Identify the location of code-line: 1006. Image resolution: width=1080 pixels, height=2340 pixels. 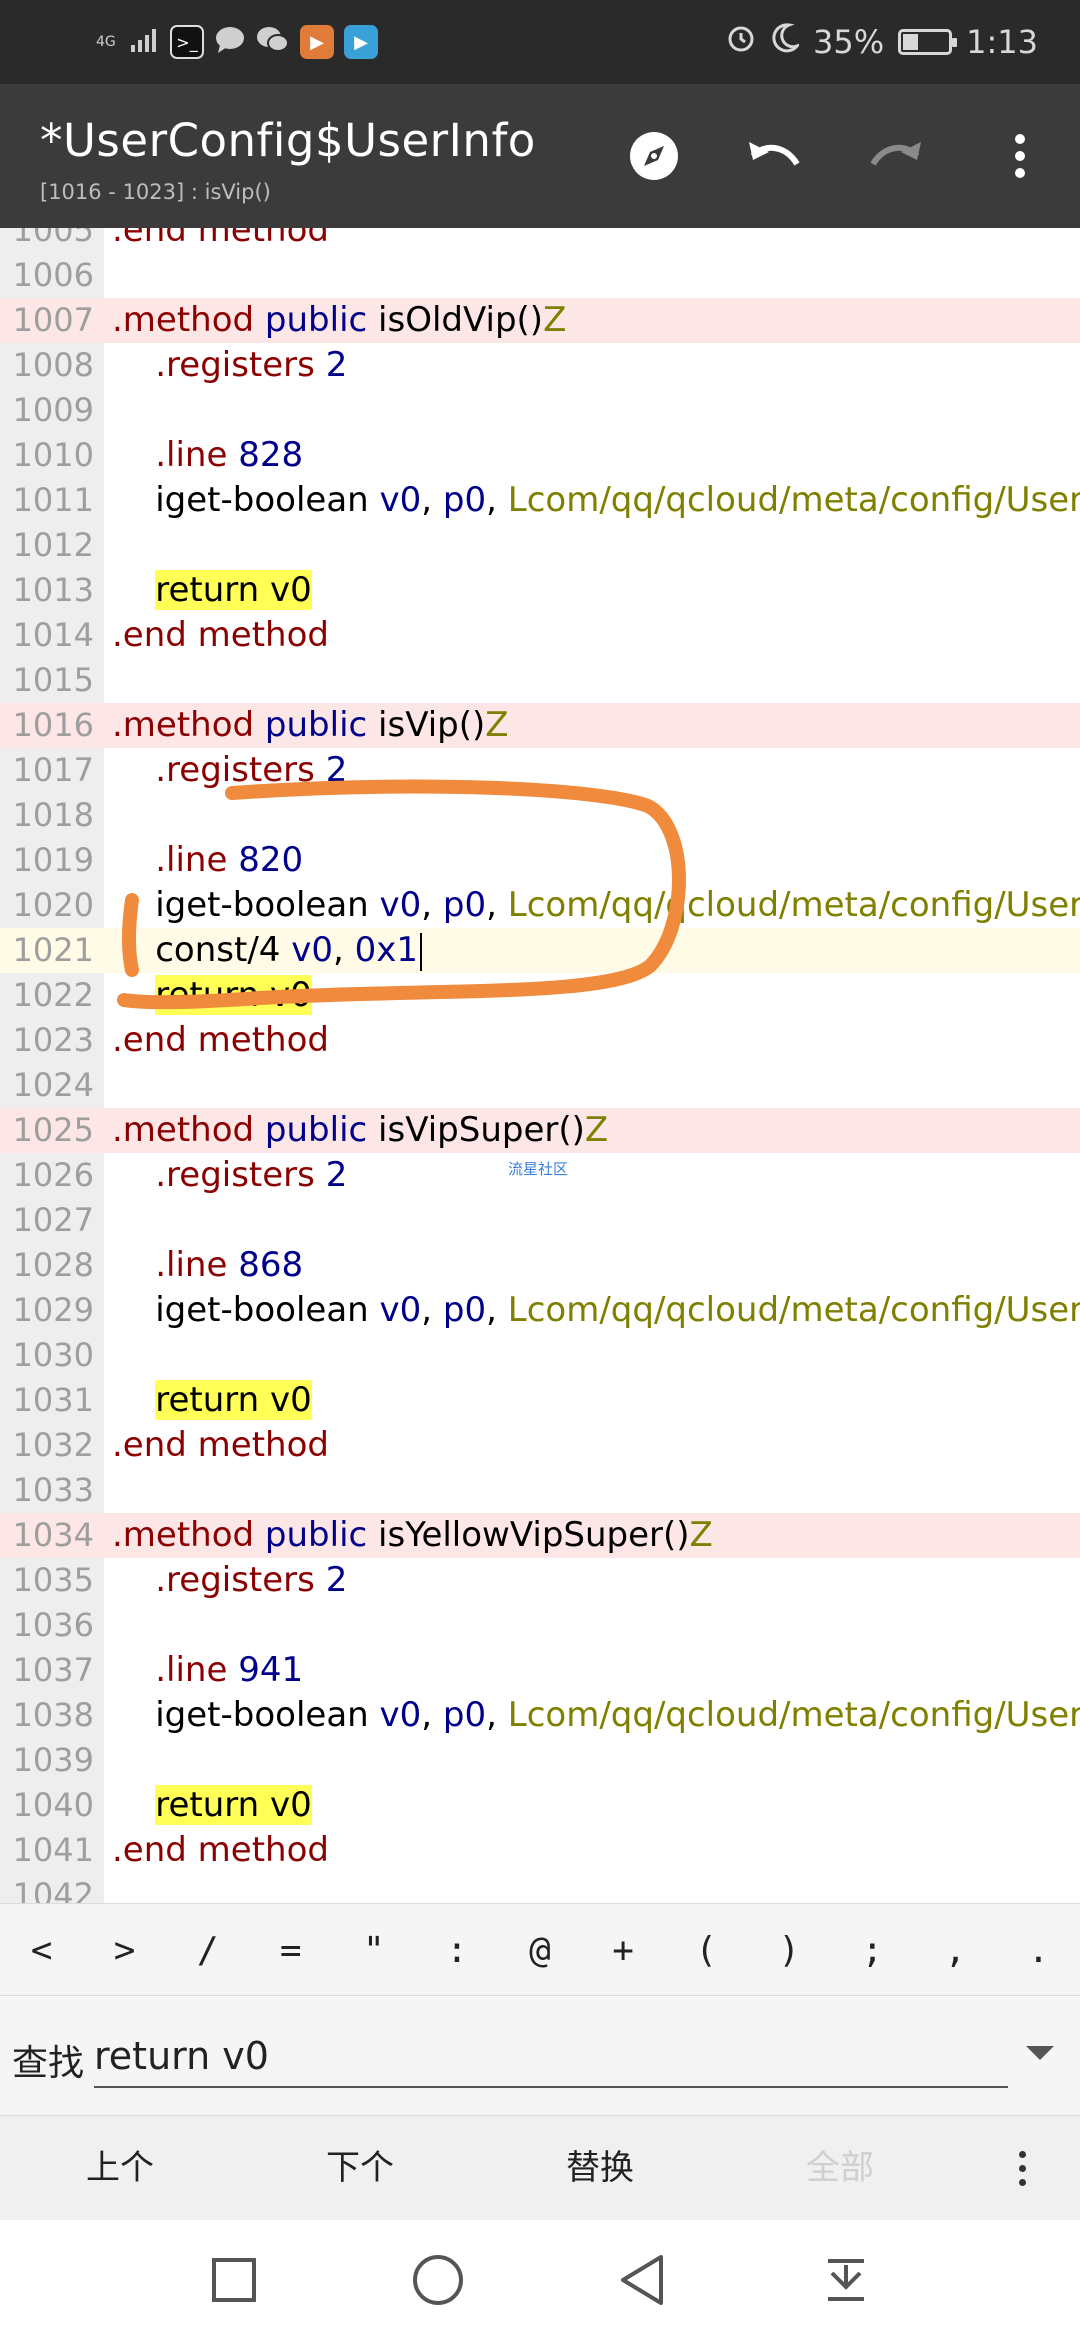
(540, 275).